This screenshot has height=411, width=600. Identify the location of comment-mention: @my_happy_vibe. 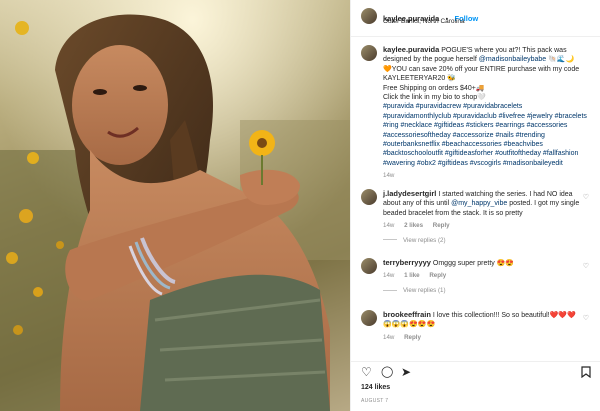
(479, 203).